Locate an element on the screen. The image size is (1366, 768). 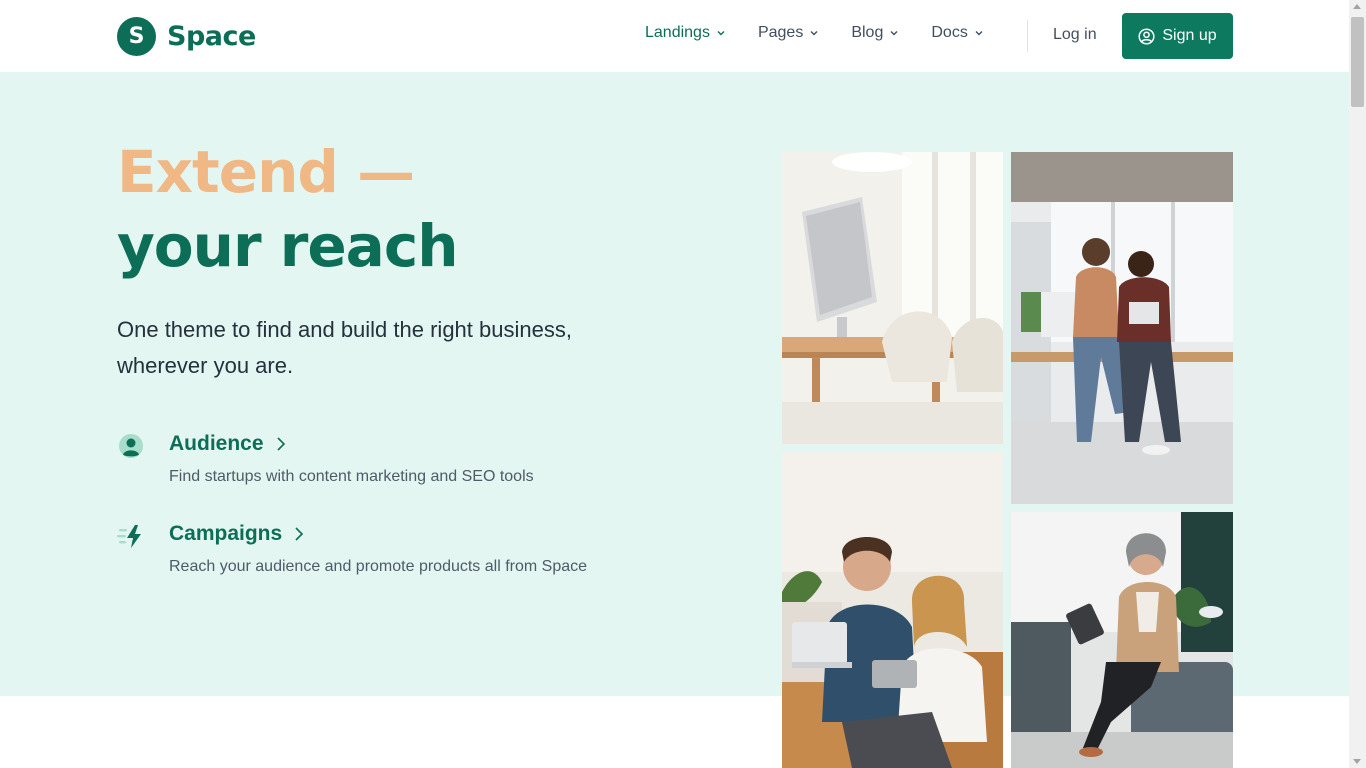
headline-line-2: your reach is located at coordinates (287, 246).